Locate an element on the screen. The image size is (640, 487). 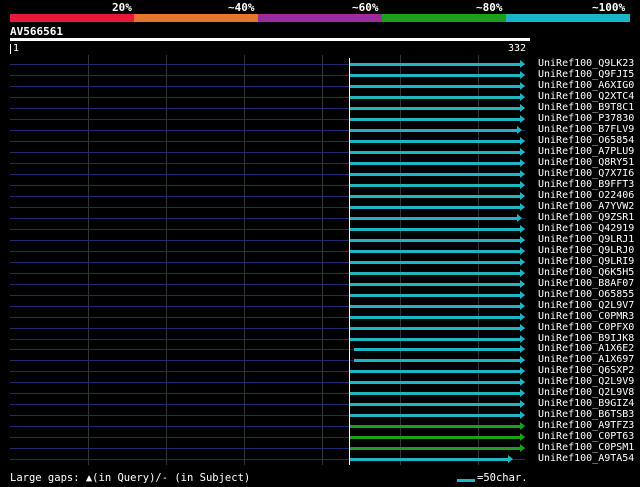
hit-label: UniRef100_Q2L9V7 is located at coordinates (586, 305).